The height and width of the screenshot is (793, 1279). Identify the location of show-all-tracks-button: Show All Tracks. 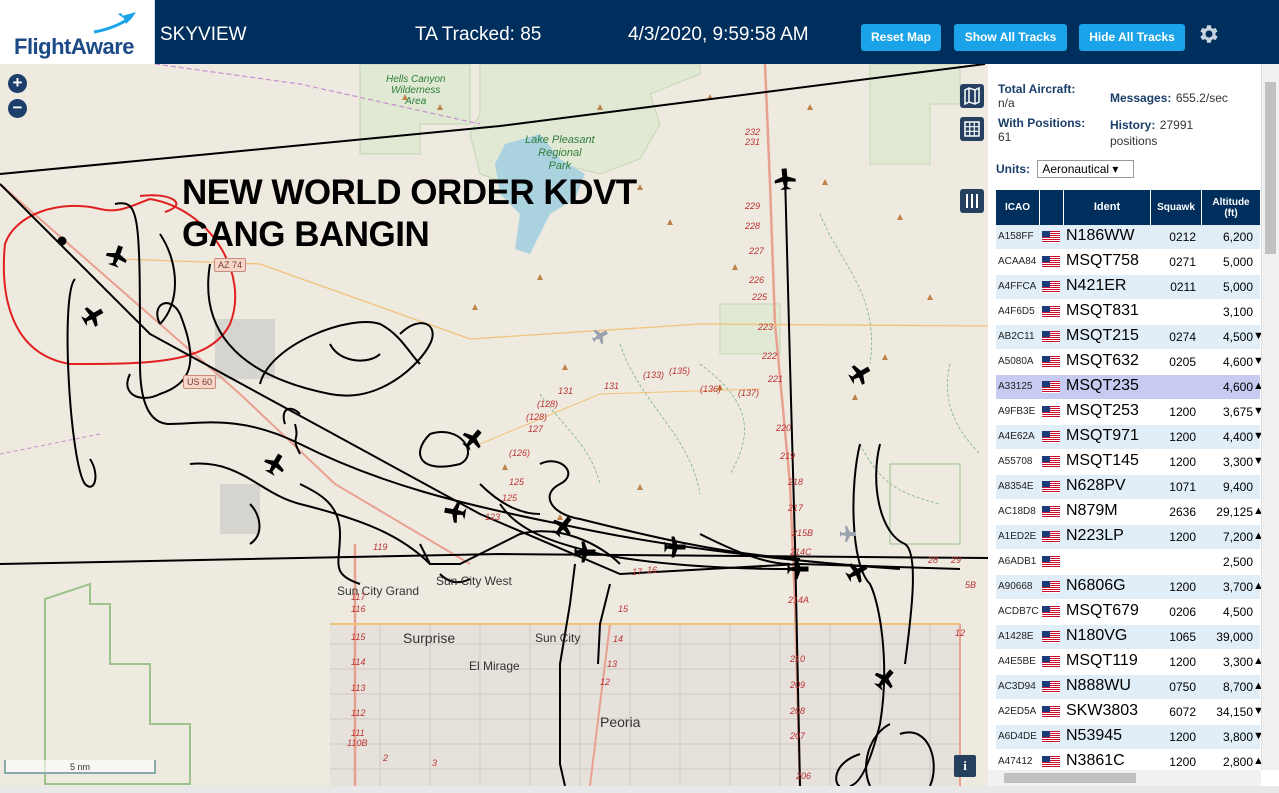
(1010, 37).